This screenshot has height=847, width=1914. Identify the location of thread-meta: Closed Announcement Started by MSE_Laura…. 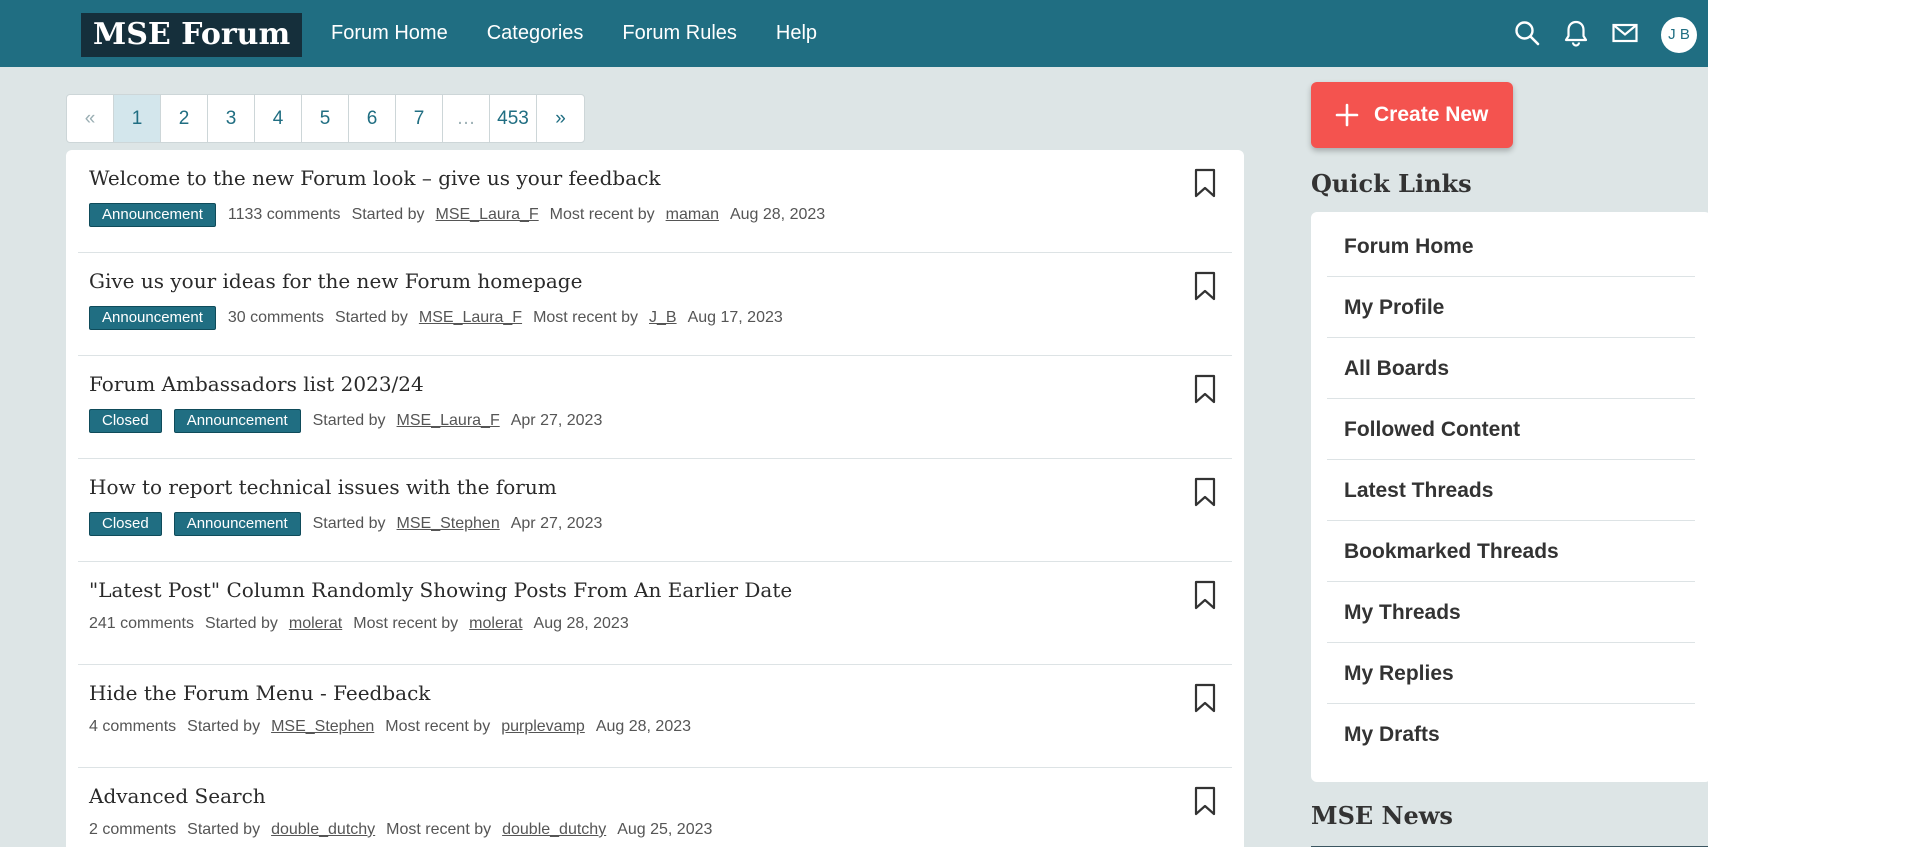
(351, 421).